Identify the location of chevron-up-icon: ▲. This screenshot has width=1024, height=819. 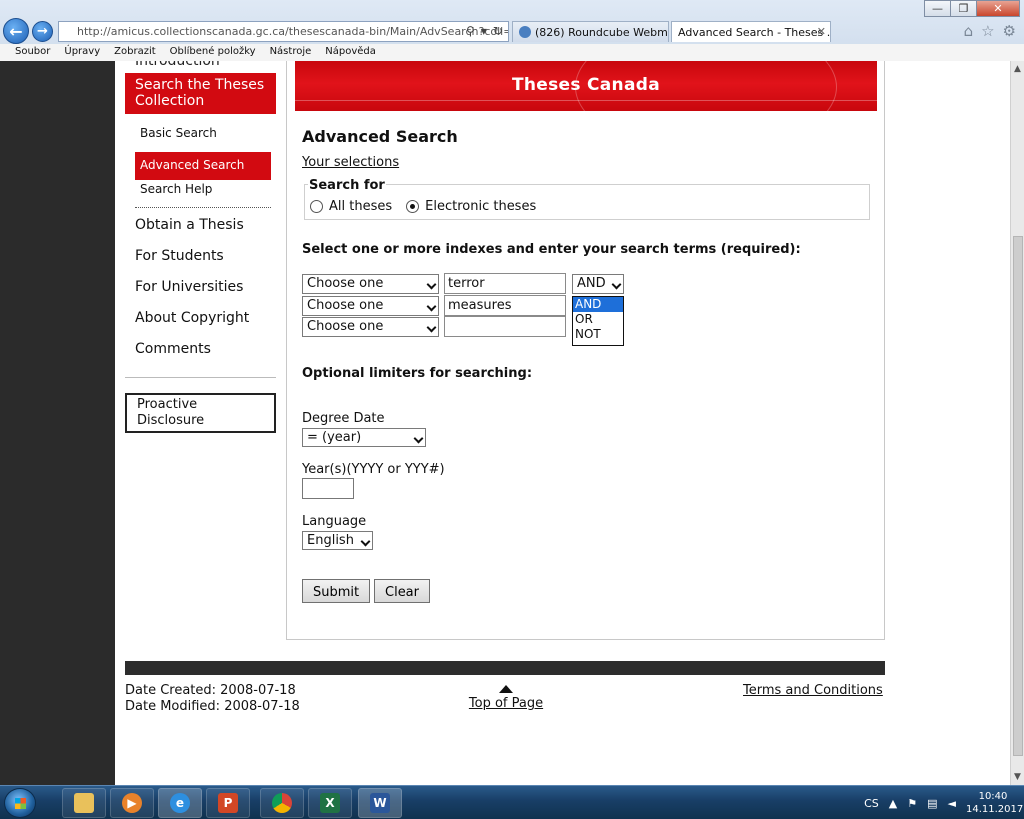
(893, 803).